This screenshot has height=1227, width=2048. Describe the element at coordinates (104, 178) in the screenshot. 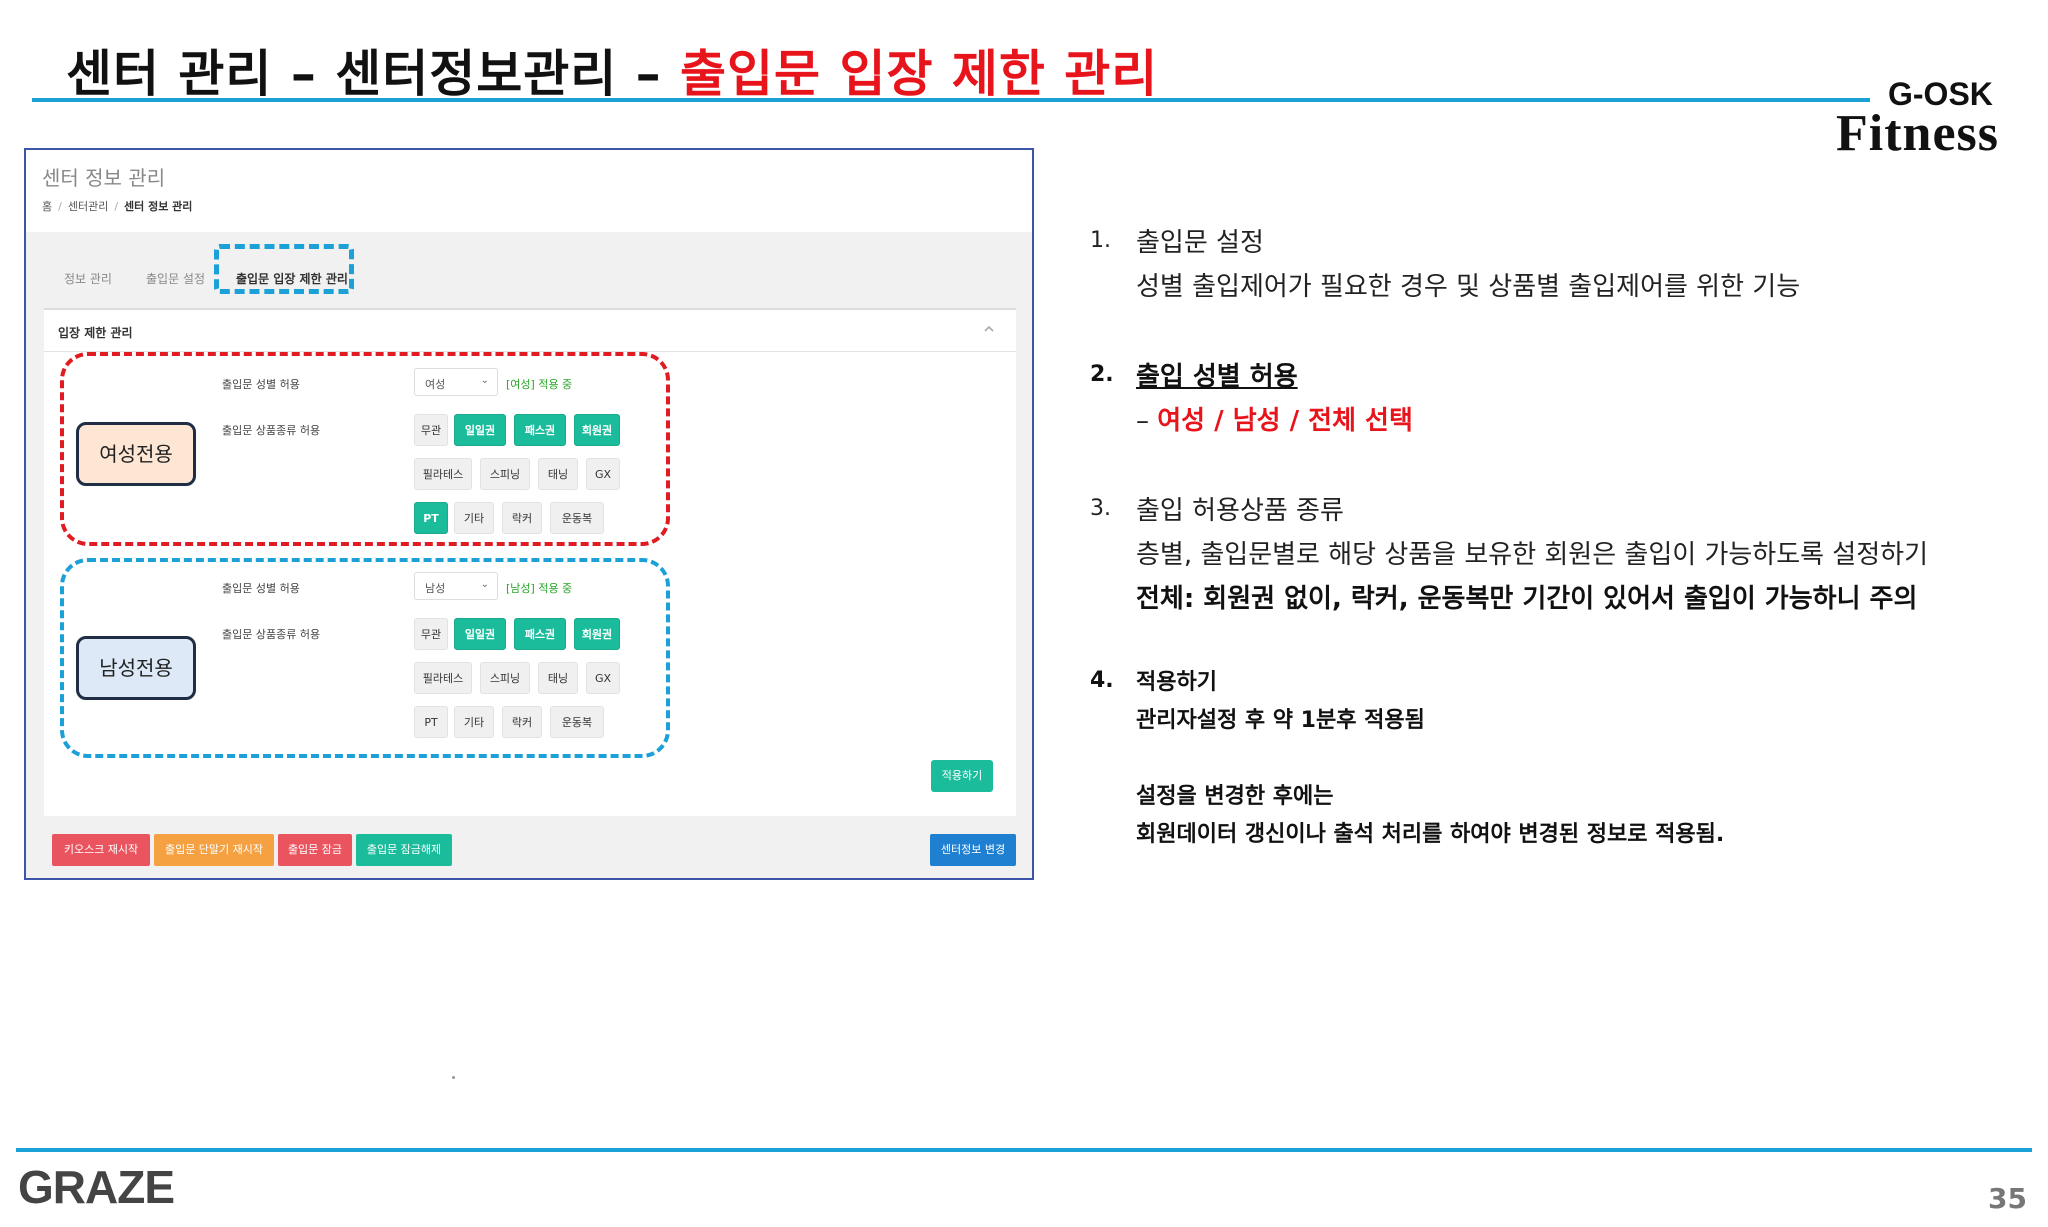

I see `app-title: 센터 정보 관리` at that location.